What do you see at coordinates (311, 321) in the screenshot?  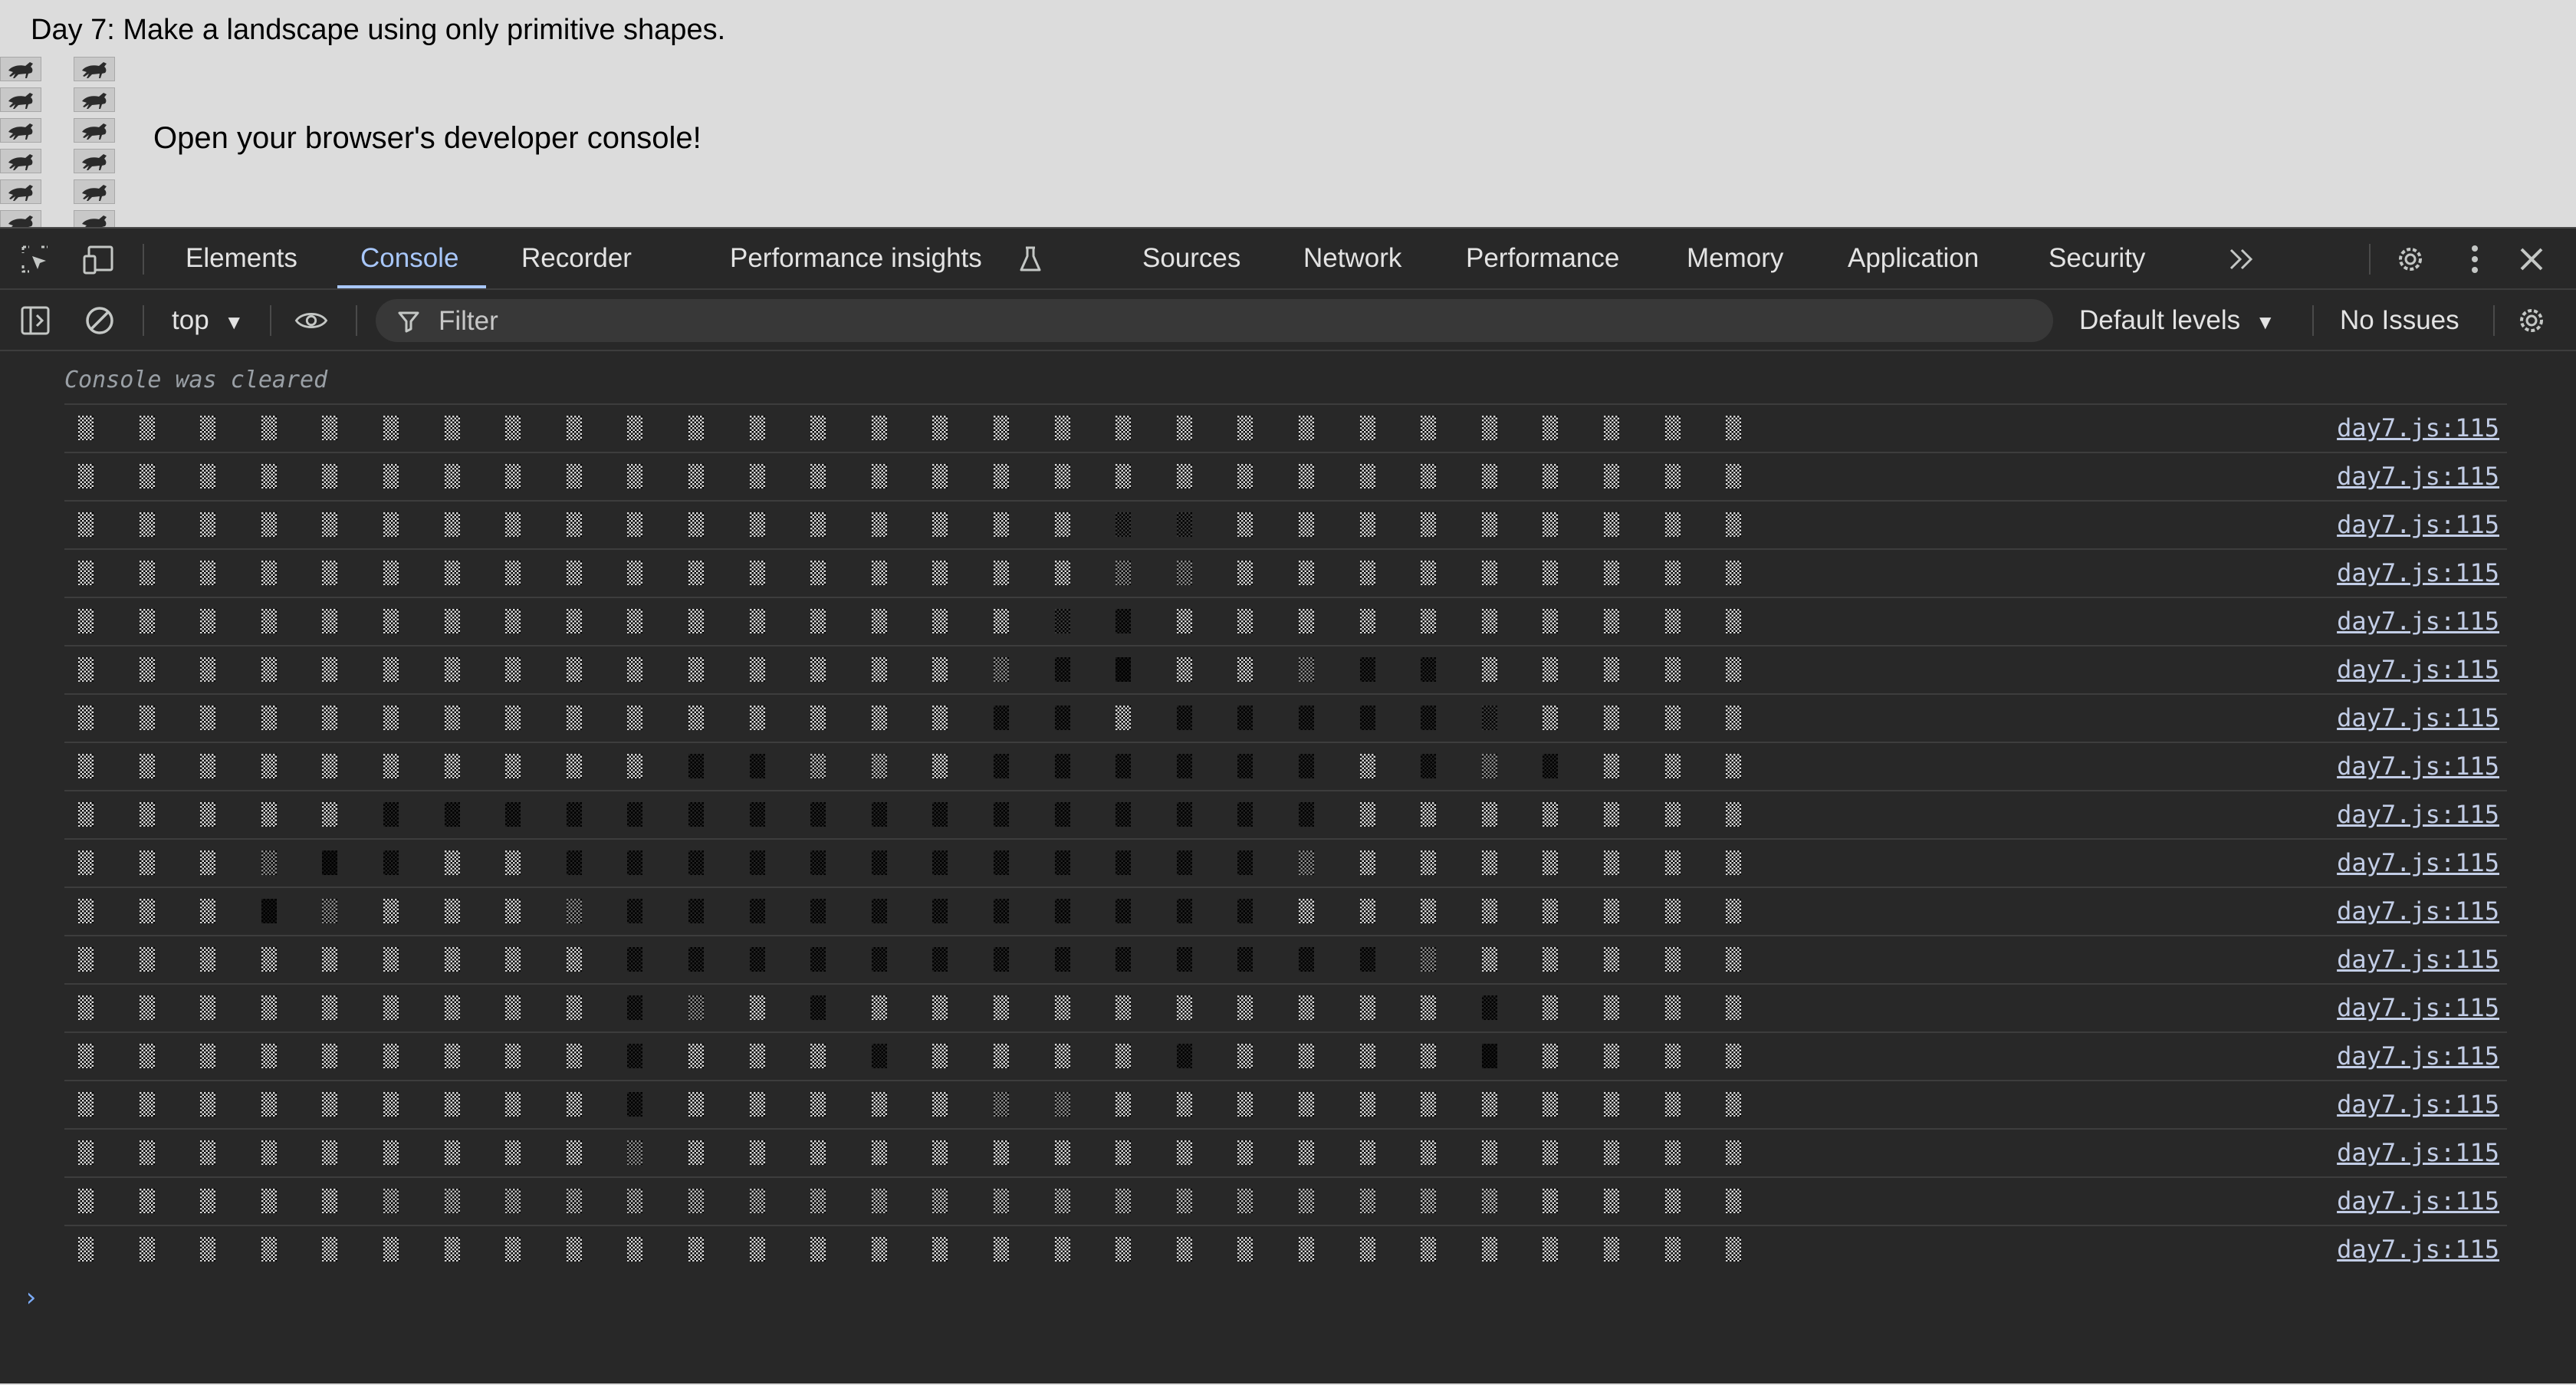 I see `live-expression-eye-icon` at bounding box center [311, 321].